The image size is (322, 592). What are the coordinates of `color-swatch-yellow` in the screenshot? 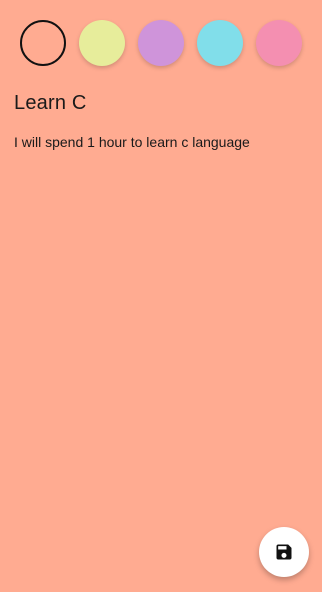 It's located at (102, 43).